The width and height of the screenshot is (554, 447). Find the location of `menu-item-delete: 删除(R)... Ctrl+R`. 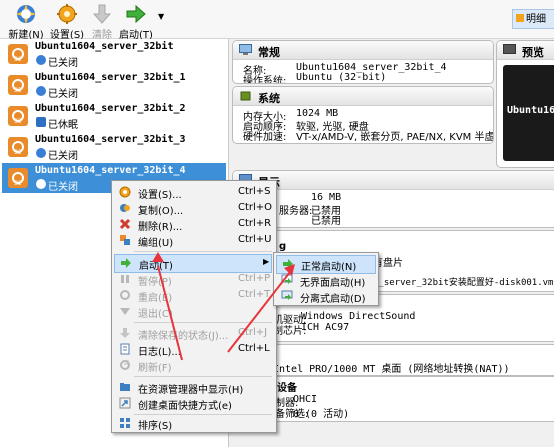

menu-item-delete: 删除(R)... Ctrl+R is located at coordinates (193, 224).